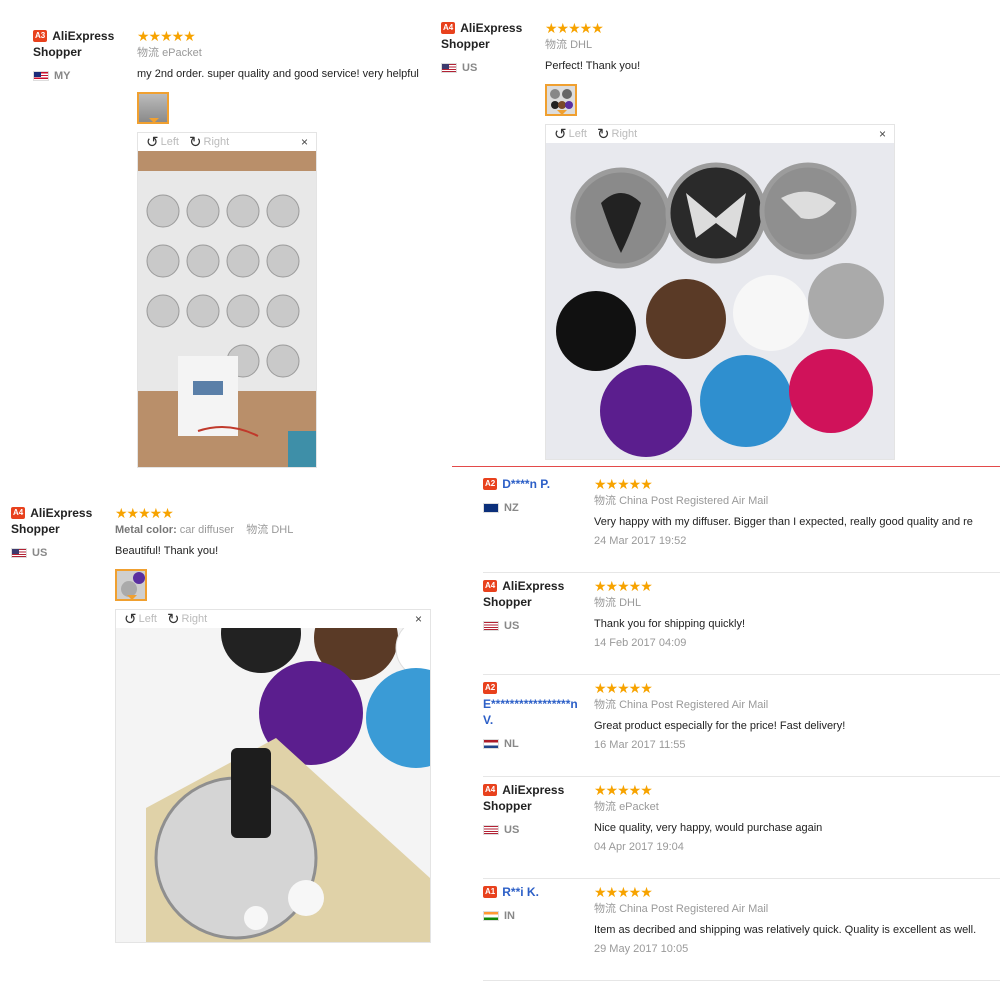  What do you see at coordinates (640, 643) in the screenshot?
I see `review-date: 14 Feb 2017 04:09` at bounding box center [640, 643].